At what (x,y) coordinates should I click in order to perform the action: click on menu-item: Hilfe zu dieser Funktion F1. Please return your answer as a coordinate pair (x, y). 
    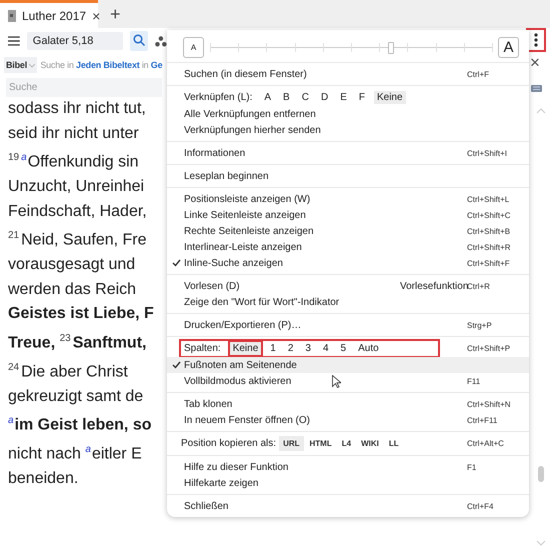
    Looking at the image, I should click on (348, 467).